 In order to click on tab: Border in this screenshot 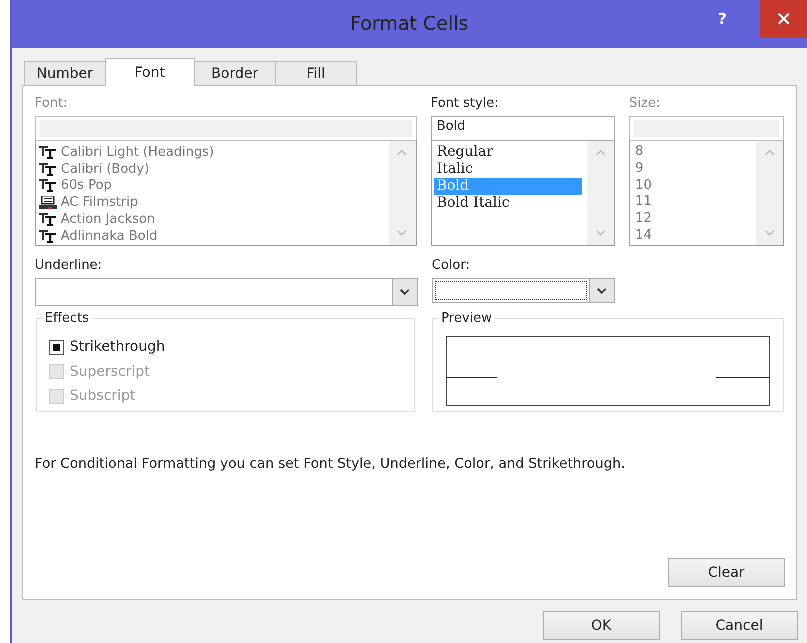, I will do `click(235, 73)`.